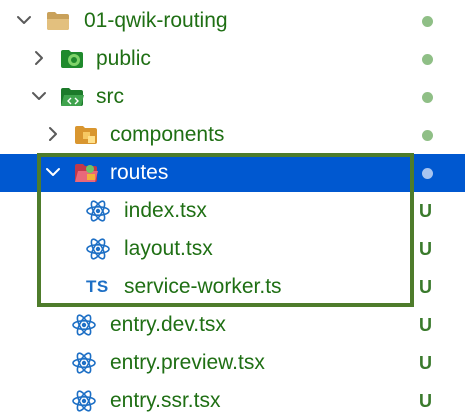  Describe the element at coordinates (86, 173) in the screenshot. I see `folder-routes-open-icon` at that location.